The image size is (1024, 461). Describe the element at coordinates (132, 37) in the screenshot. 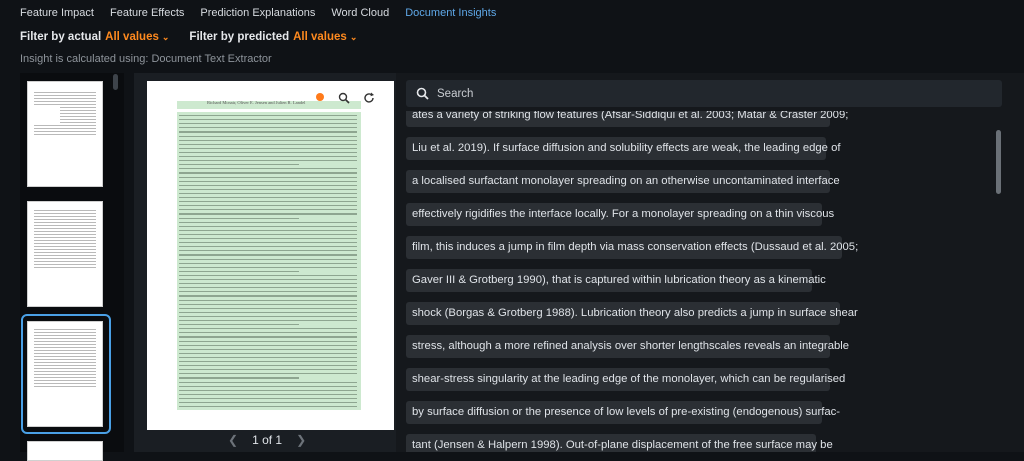

I see `filter-actual-value: All values` at that location.